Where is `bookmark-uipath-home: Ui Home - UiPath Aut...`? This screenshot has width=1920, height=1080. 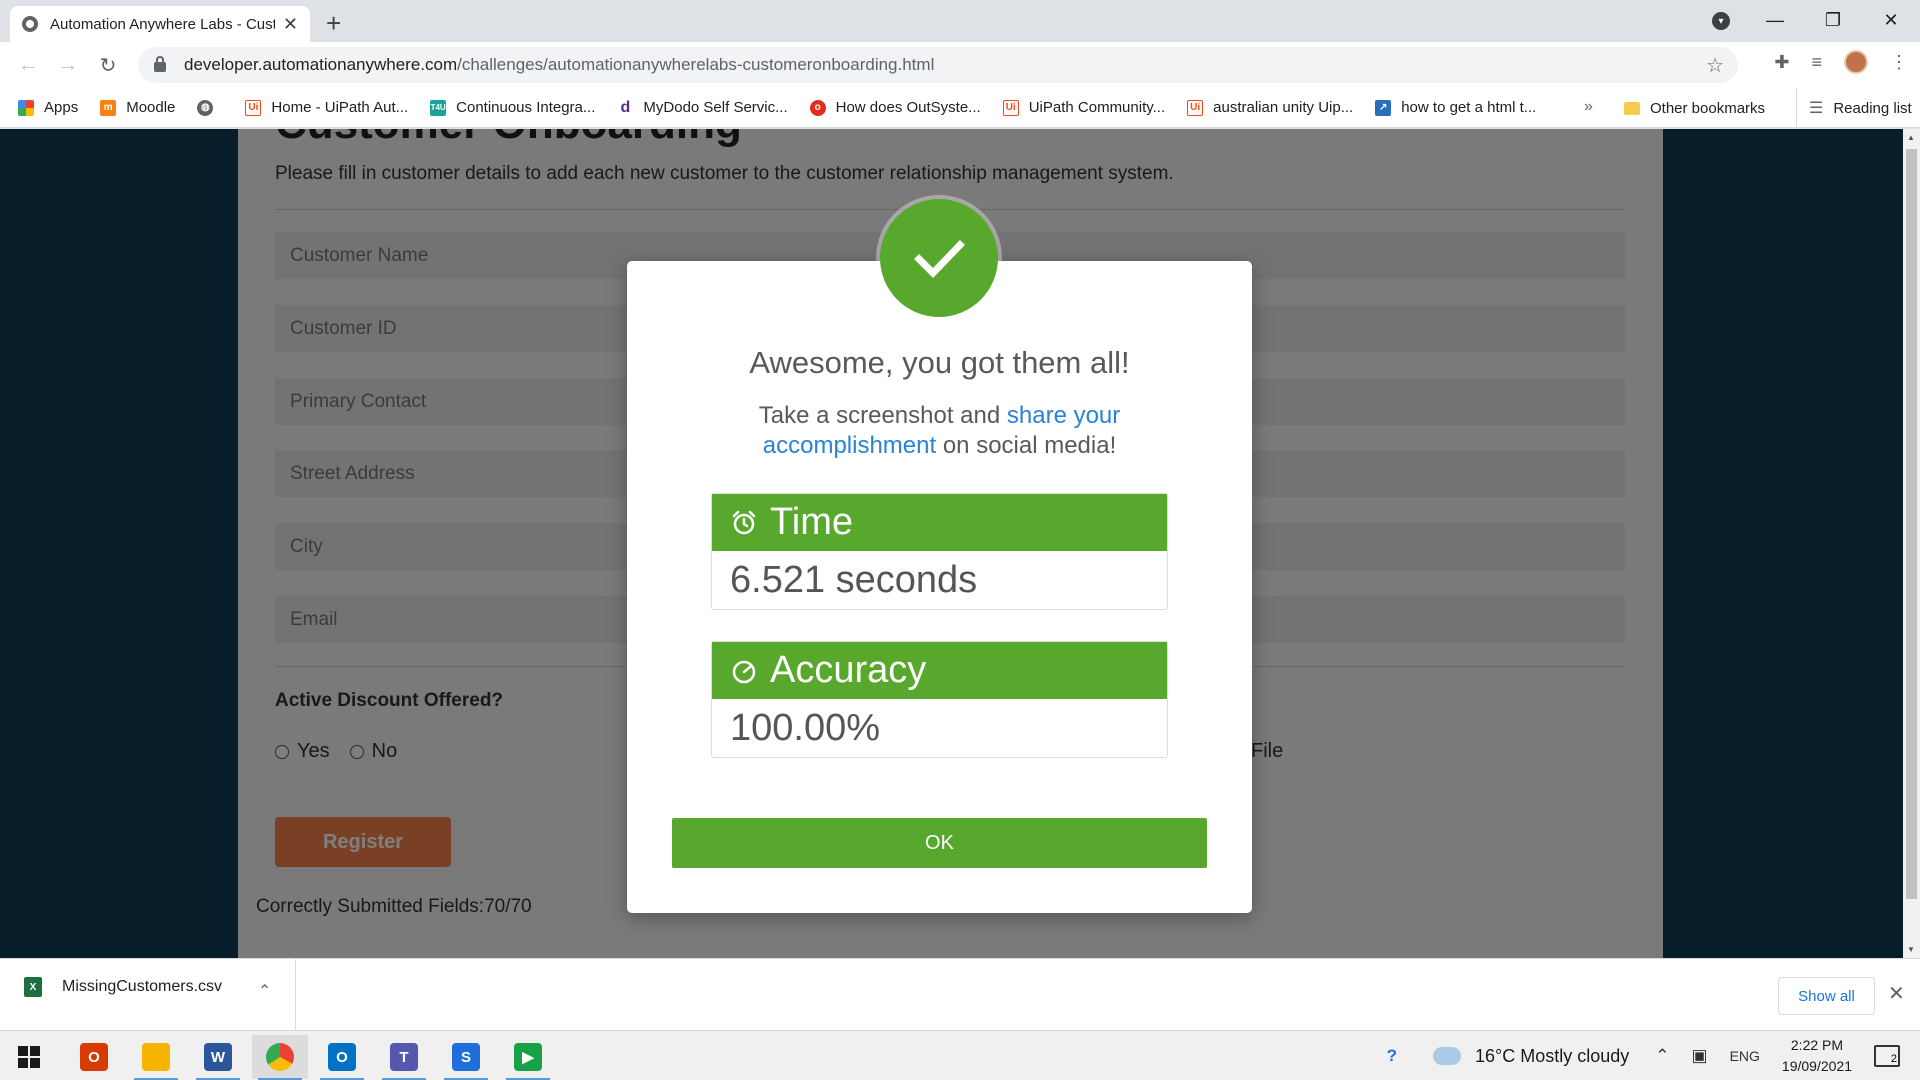
bookmark-uipath-home: Ui Home - UiPath Aut... is located at coordinates (326, 107).